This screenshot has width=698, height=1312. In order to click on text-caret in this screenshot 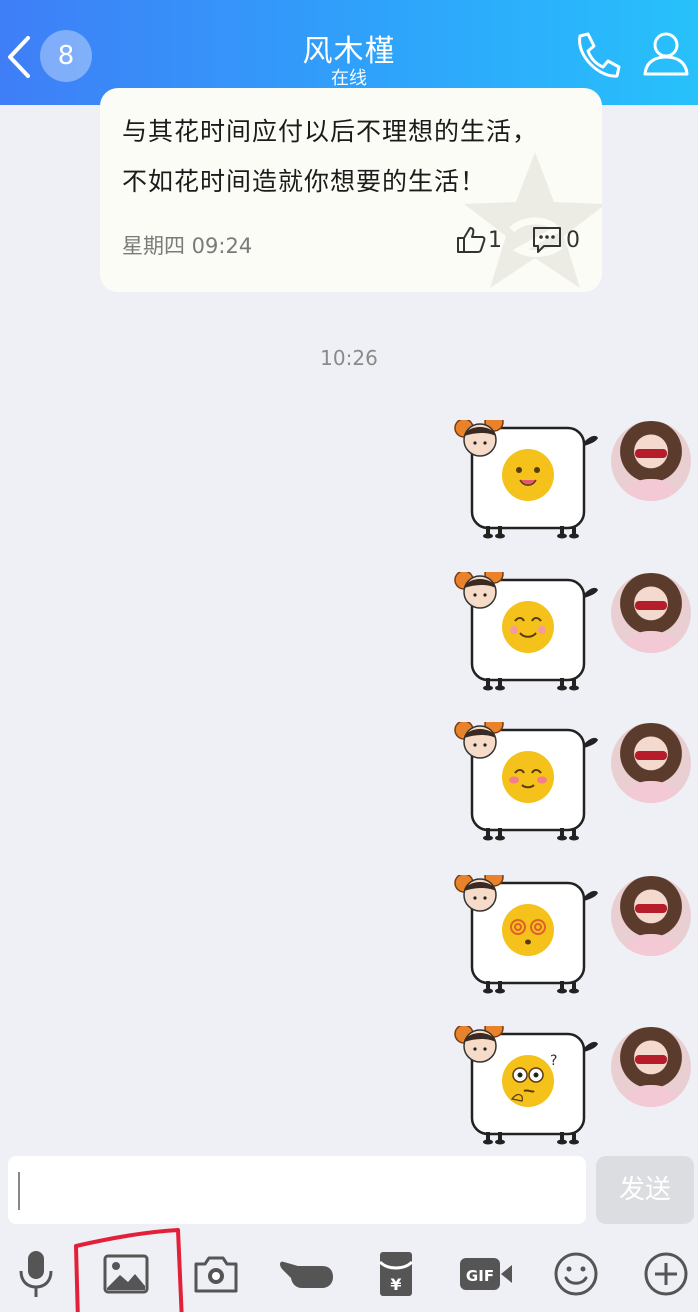, I will do `click(19, 1191)`.